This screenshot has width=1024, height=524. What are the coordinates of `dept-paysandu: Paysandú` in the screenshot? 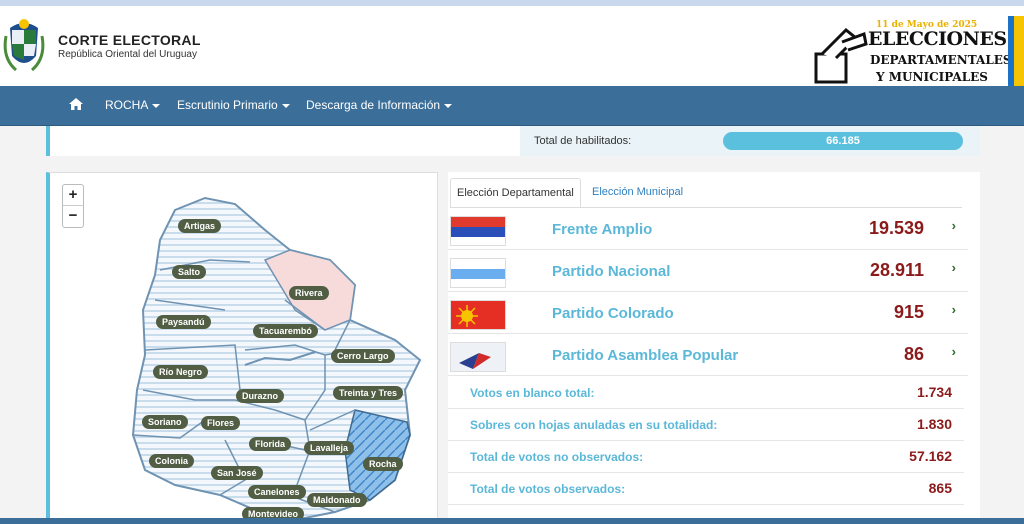 It's located at (183, 322).